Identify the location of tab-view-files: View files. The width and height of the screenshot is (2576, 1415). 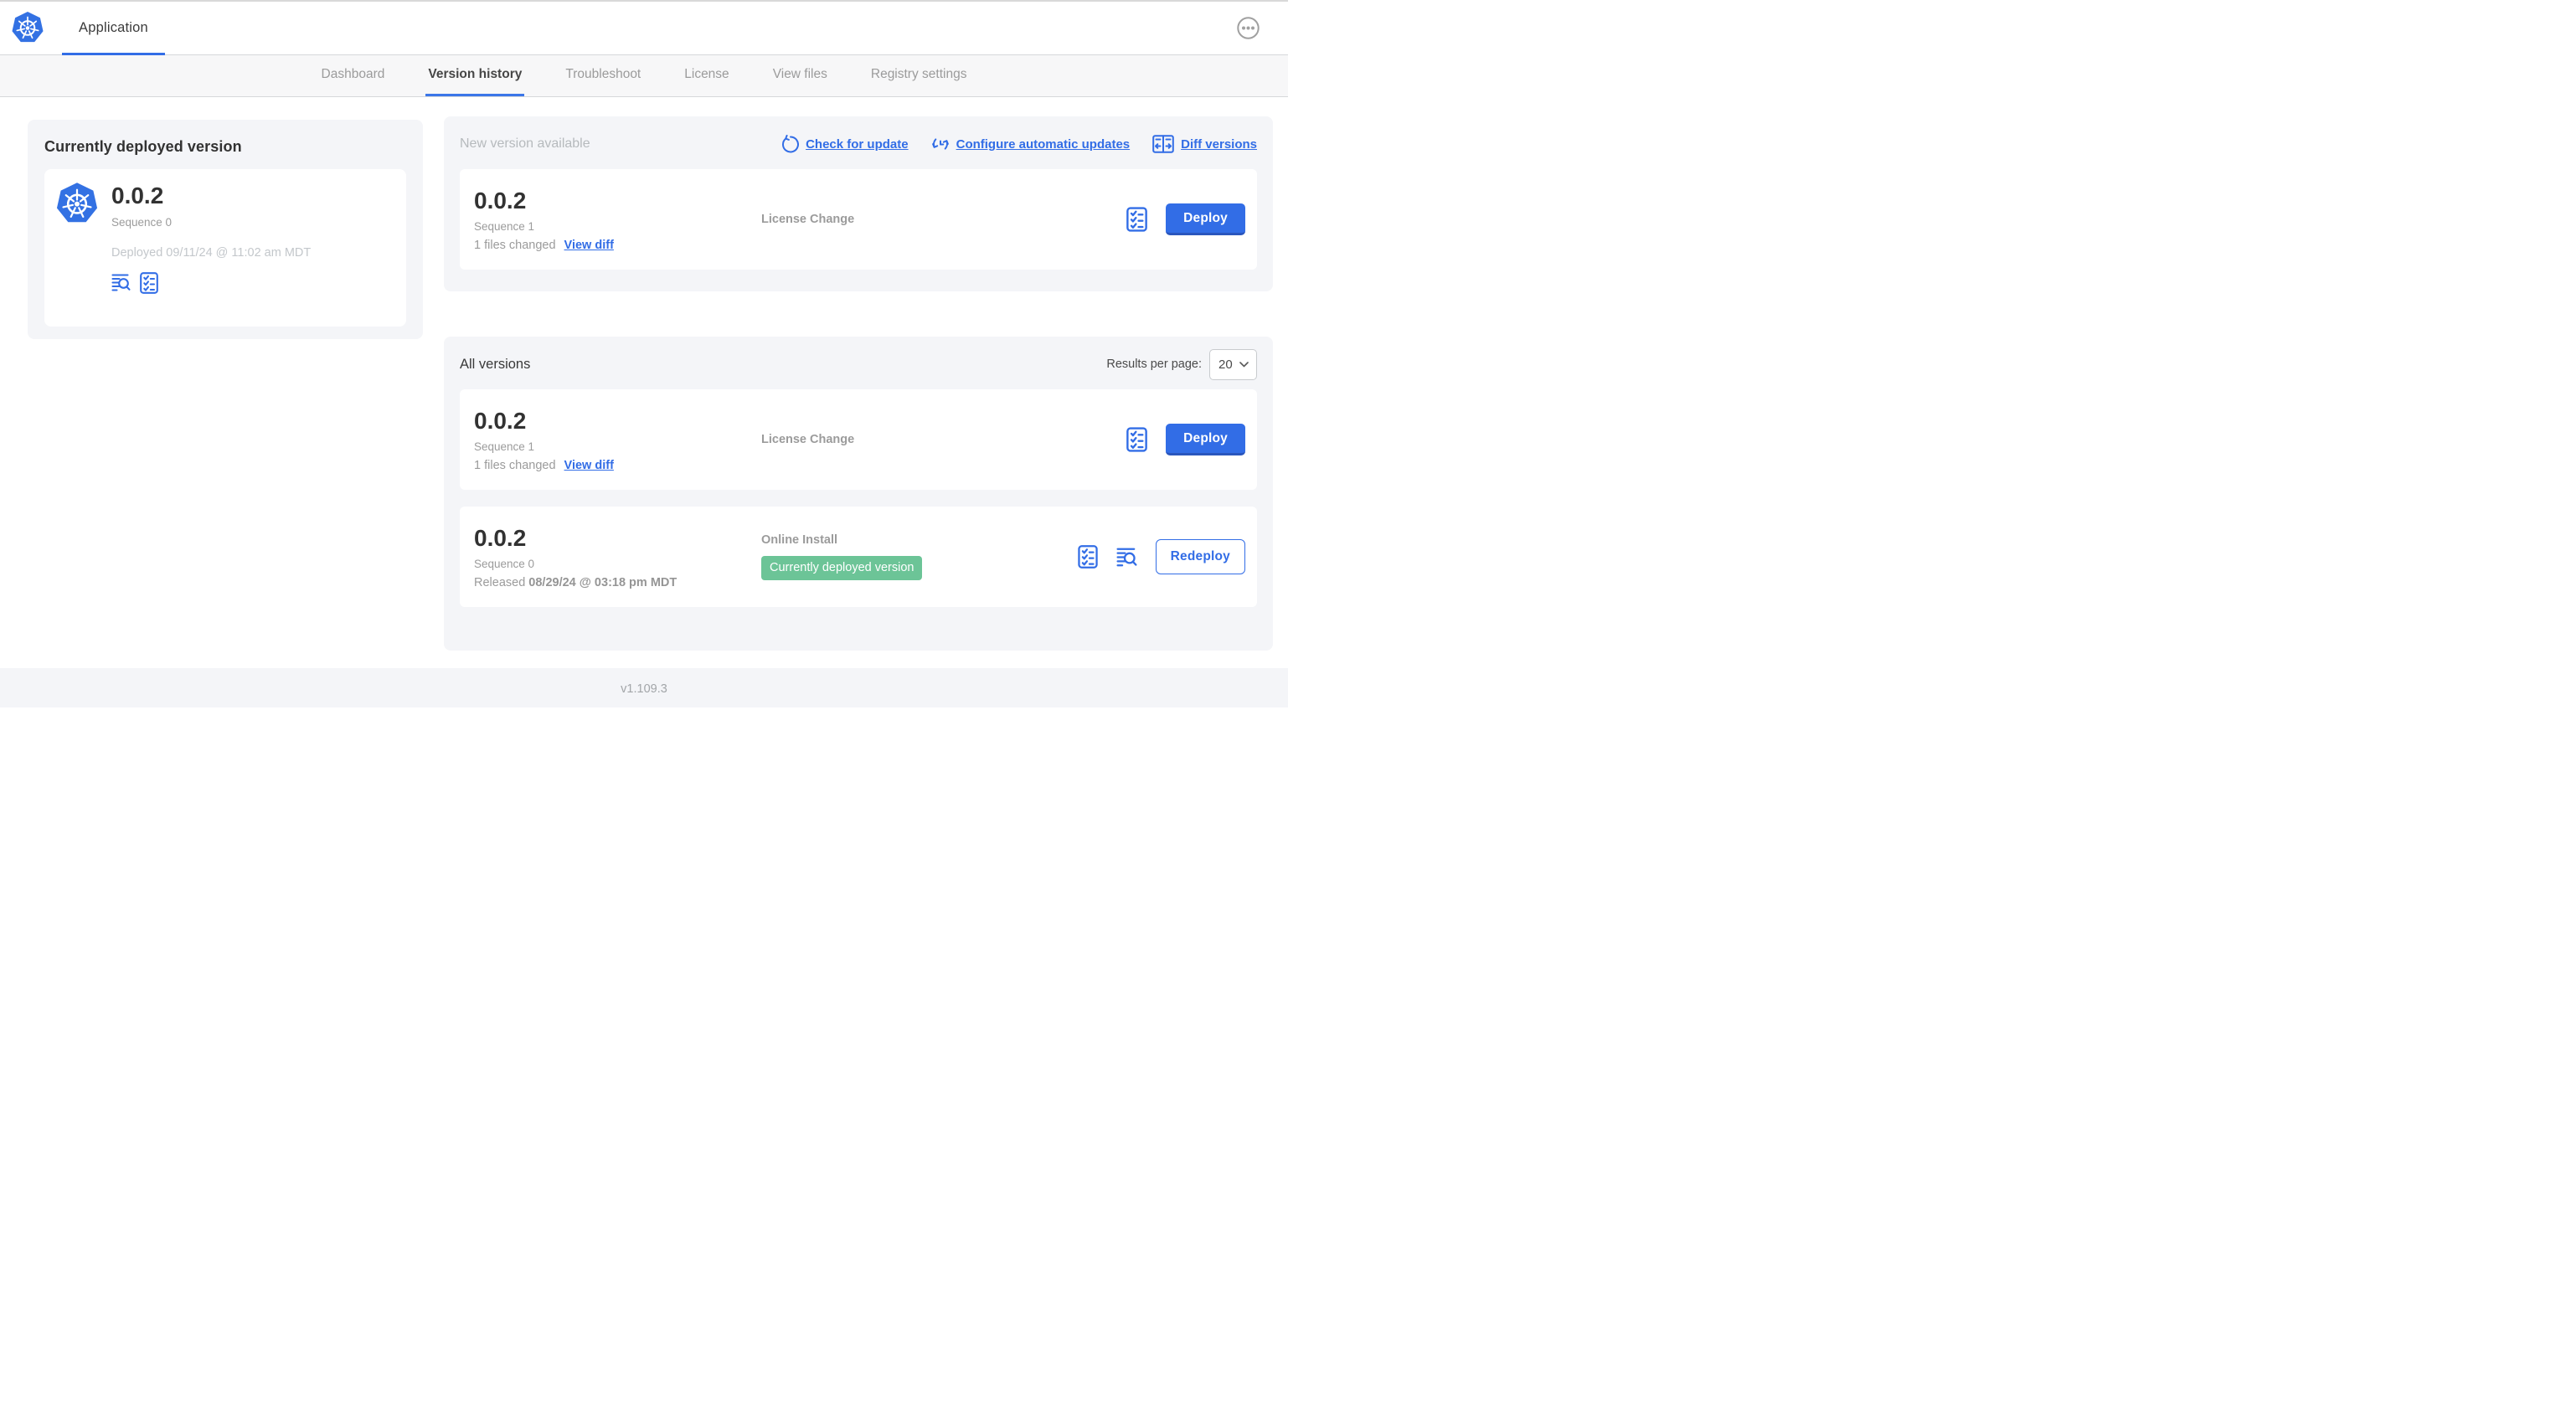
(800, 75).